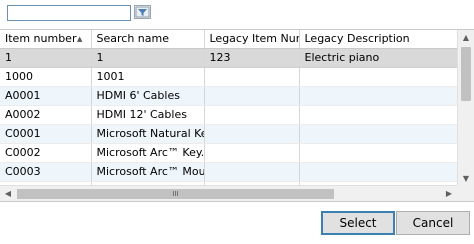 This screenshot has height=244, width=474. I want to click on column-header-search-name: Search name, so click(148, 39).